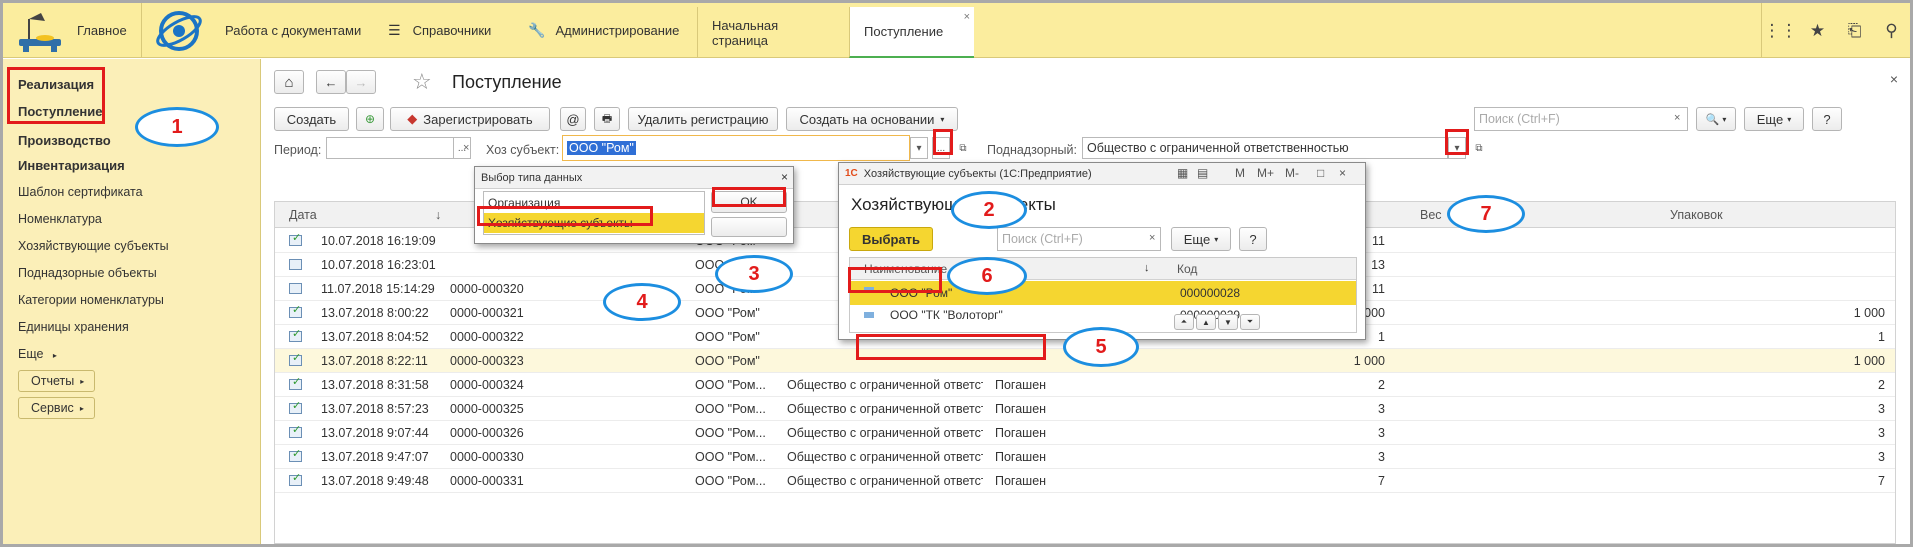 This screenshot has width=1913, height=547. I want to click on home-label: Главное, so click(102, 30).